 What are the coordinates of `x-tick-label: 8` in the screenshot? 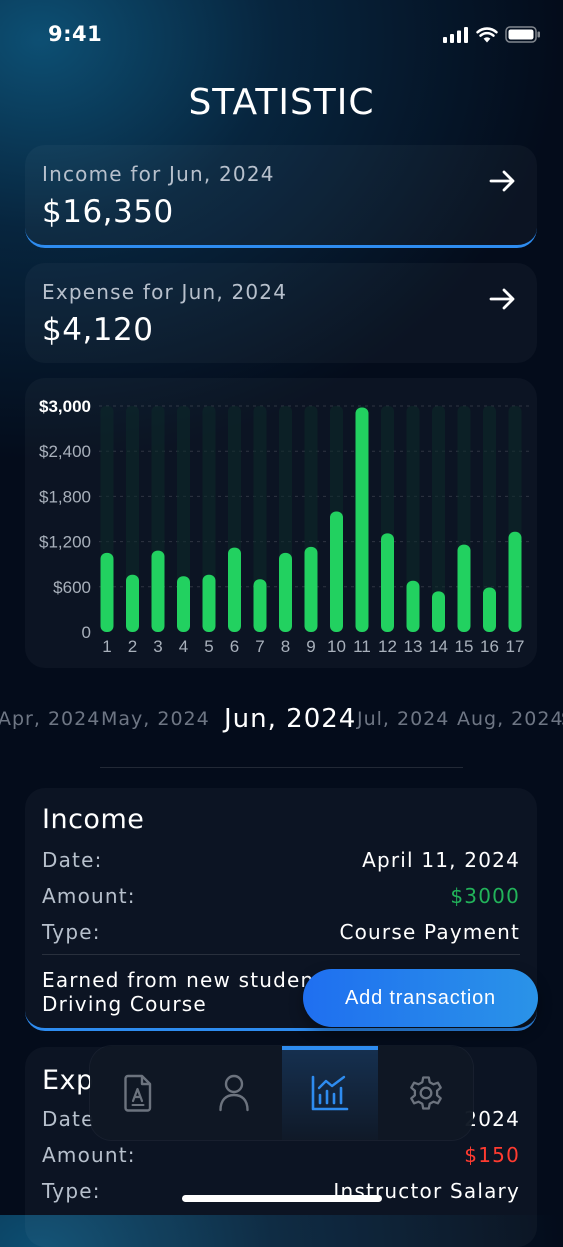 It's located at (285, 646).